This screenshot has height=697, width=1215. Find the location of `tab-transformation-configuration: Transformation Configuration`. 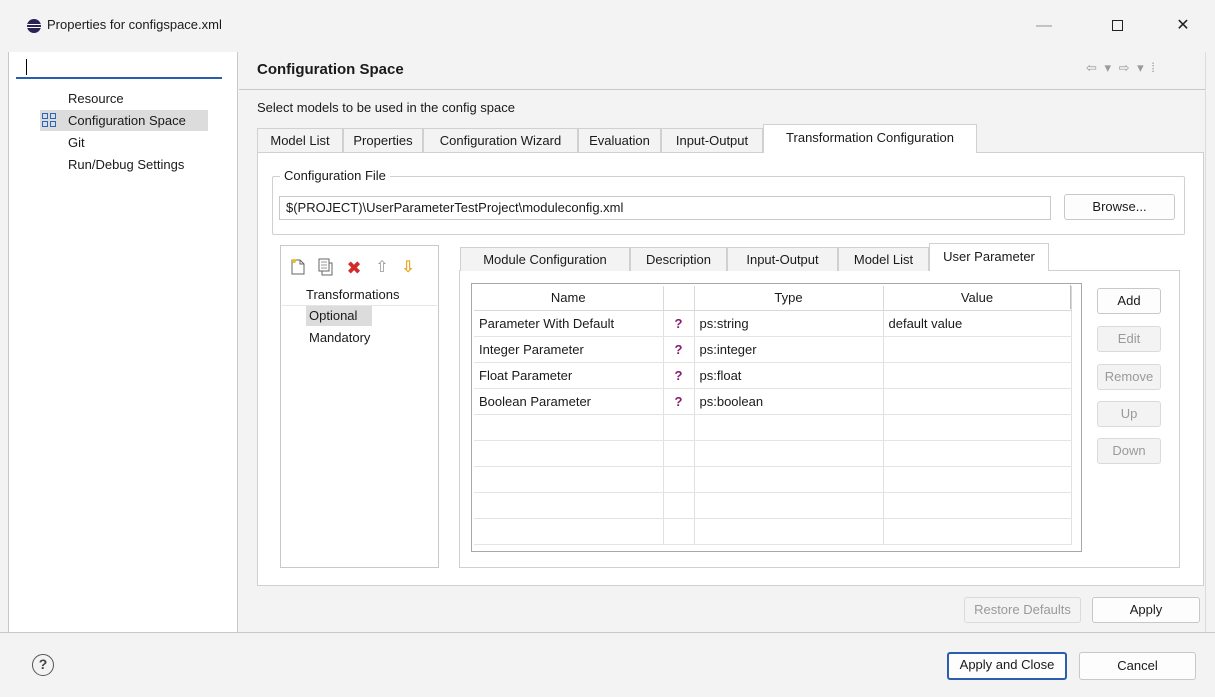

tab-transformation-configuration: Transformation Configuration is located at coordinates (870, 138).